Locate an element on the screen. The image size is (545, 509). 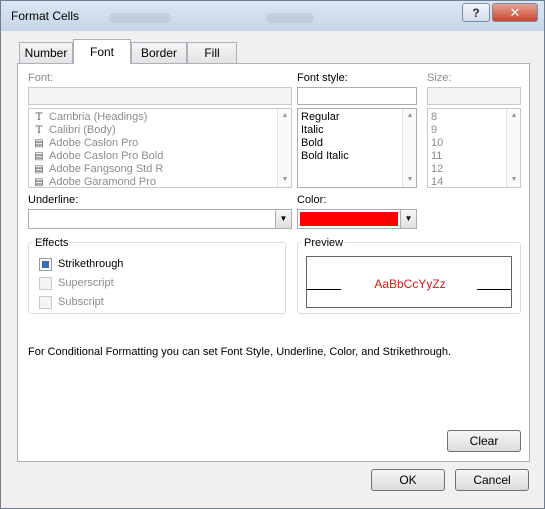
subscript-checkbox: Subscript is located at coordinates (71, 302).